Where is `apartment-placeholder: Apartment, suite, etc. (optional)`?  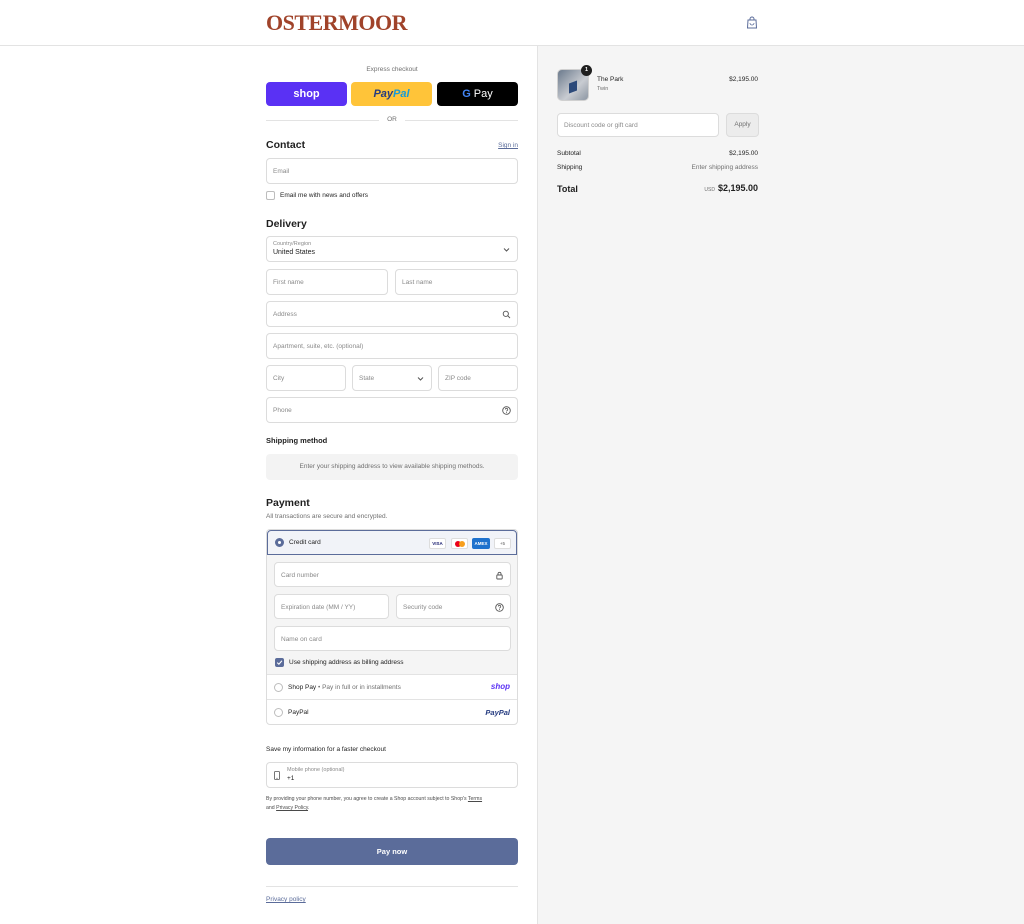 apartment-placeholder: Apartment, suite, etc. (optional) is located at coordinates (318, 346).